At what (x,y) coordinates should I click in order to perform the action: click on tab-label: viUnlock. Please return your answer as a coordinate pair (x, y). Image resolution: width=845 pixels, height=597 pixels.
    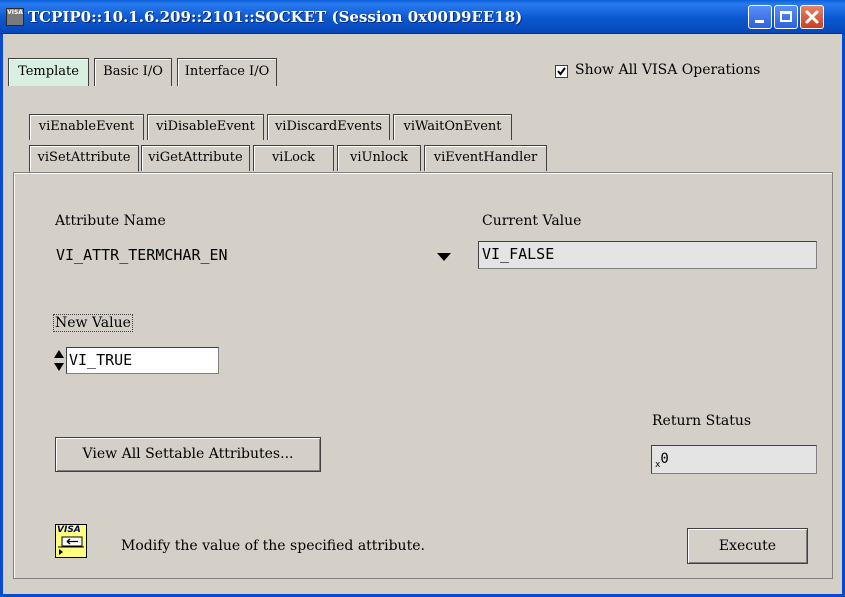
    Looking at the image, I should click on (379, 157).